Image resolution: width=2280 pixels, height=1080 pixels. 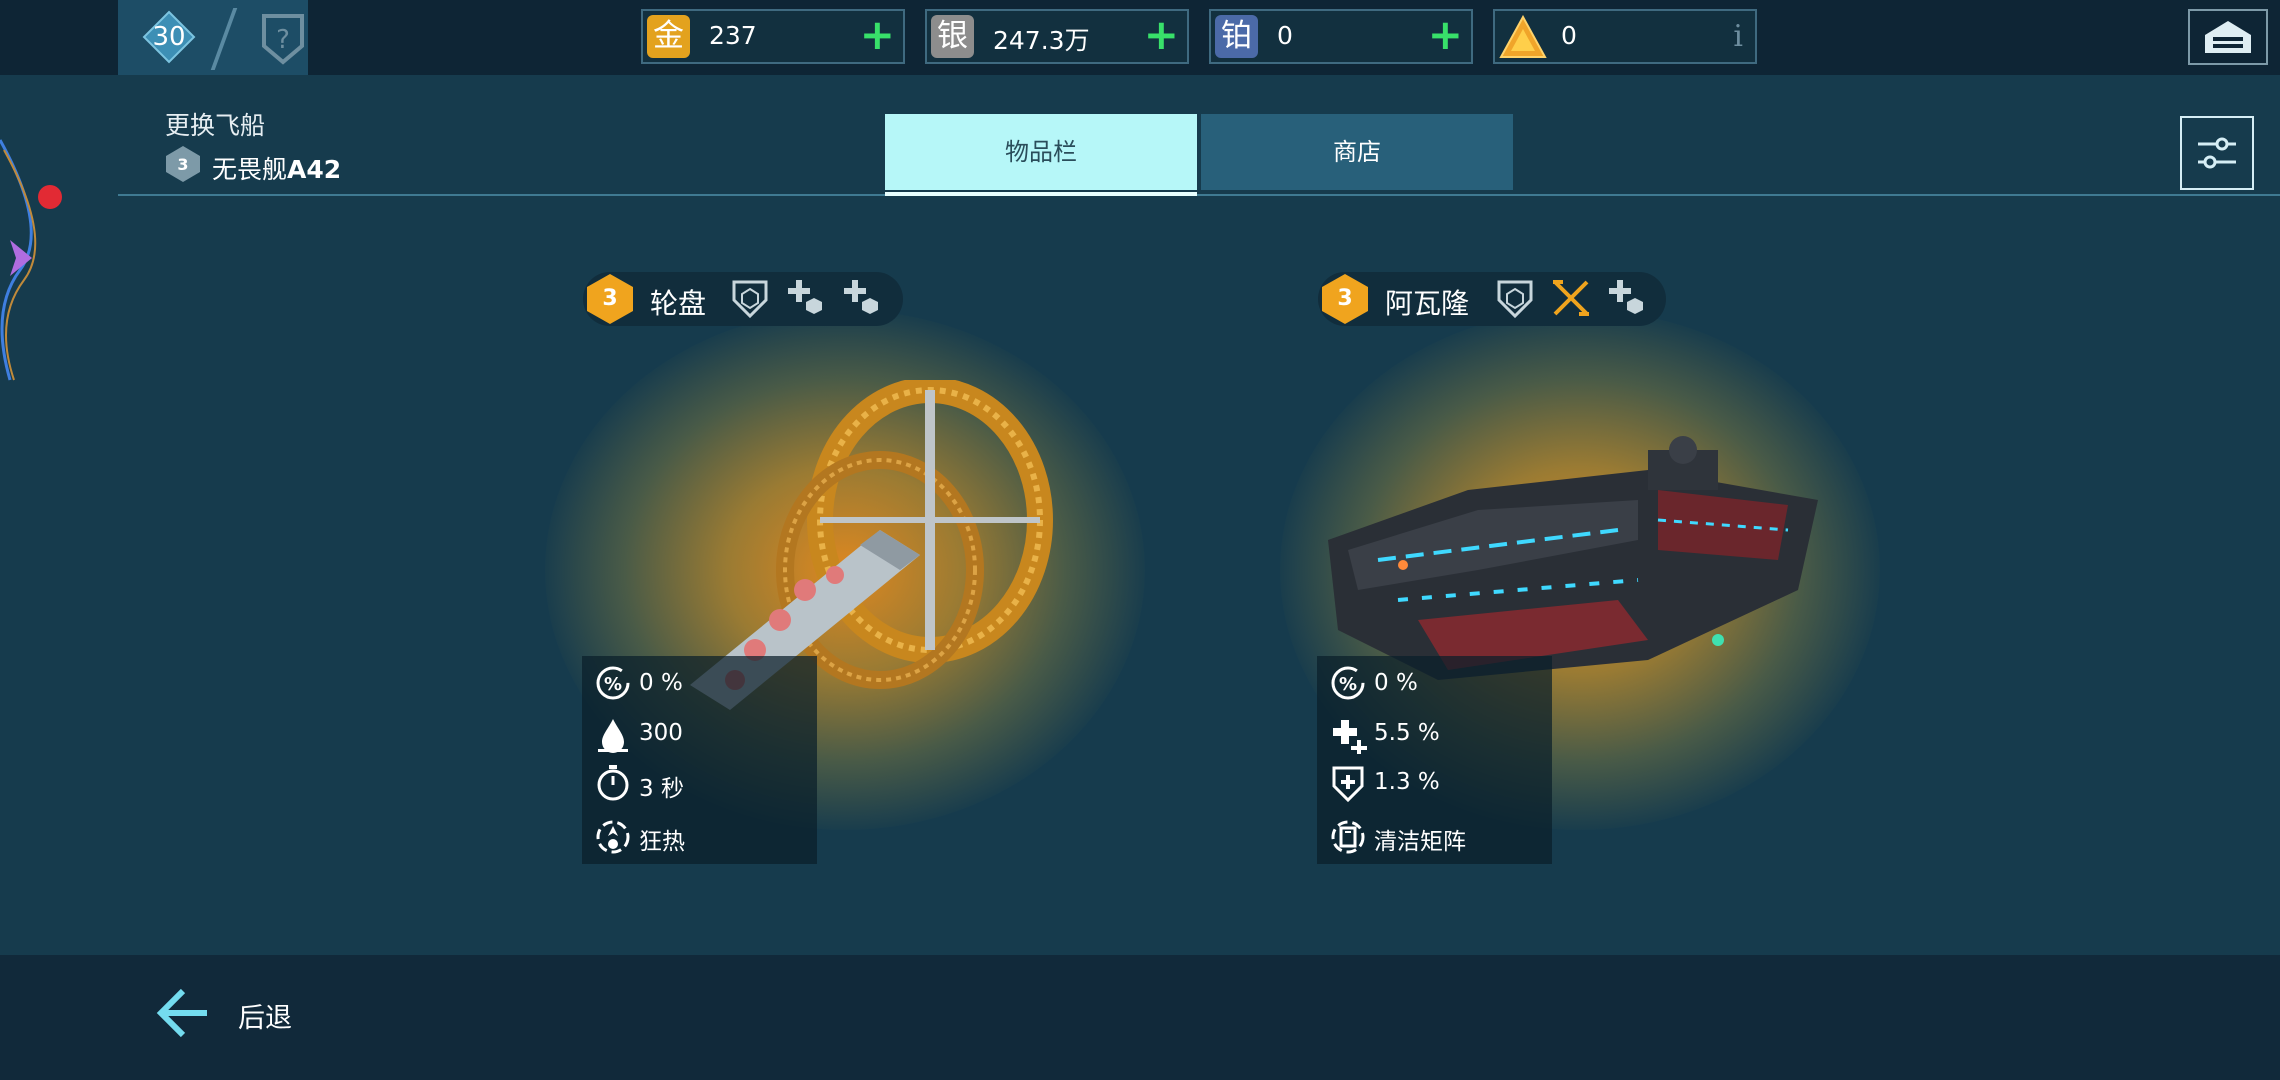 What do you see at coordinates (1285, 35) in the screenshot?
I see `platinum-amount: 0` at bounding box center [1285, 35].